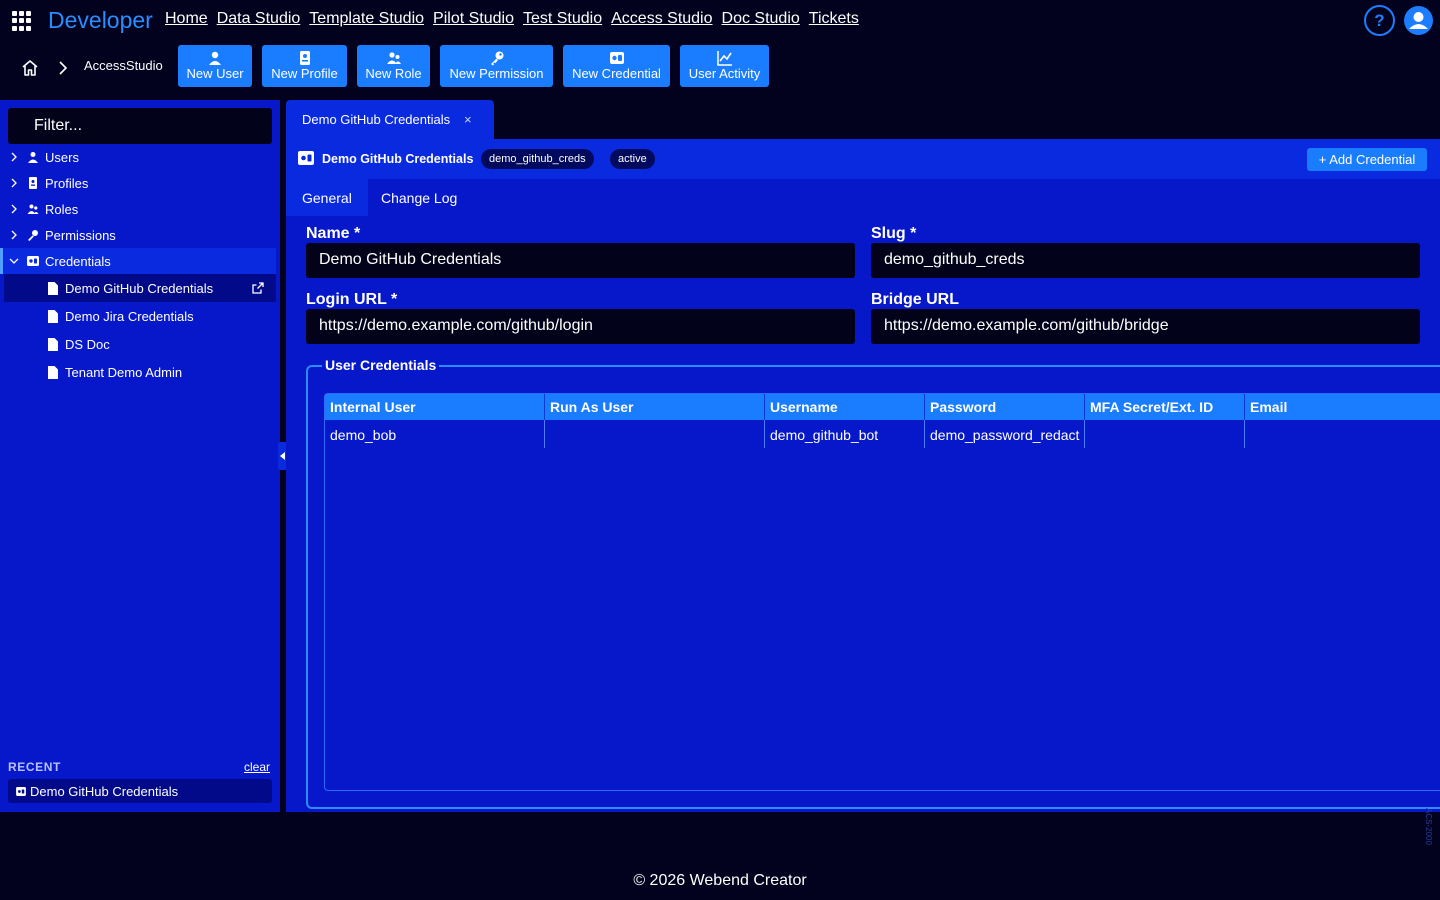  I want to click on cell-run-as-user, so click(655, 434).